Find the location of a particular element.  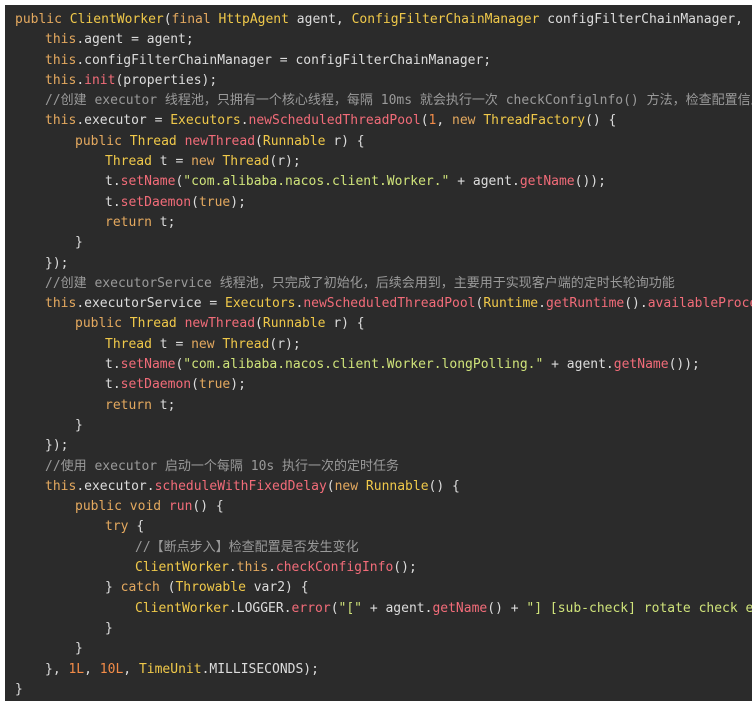

code-token: Executors is located at coordinates (260, 304).